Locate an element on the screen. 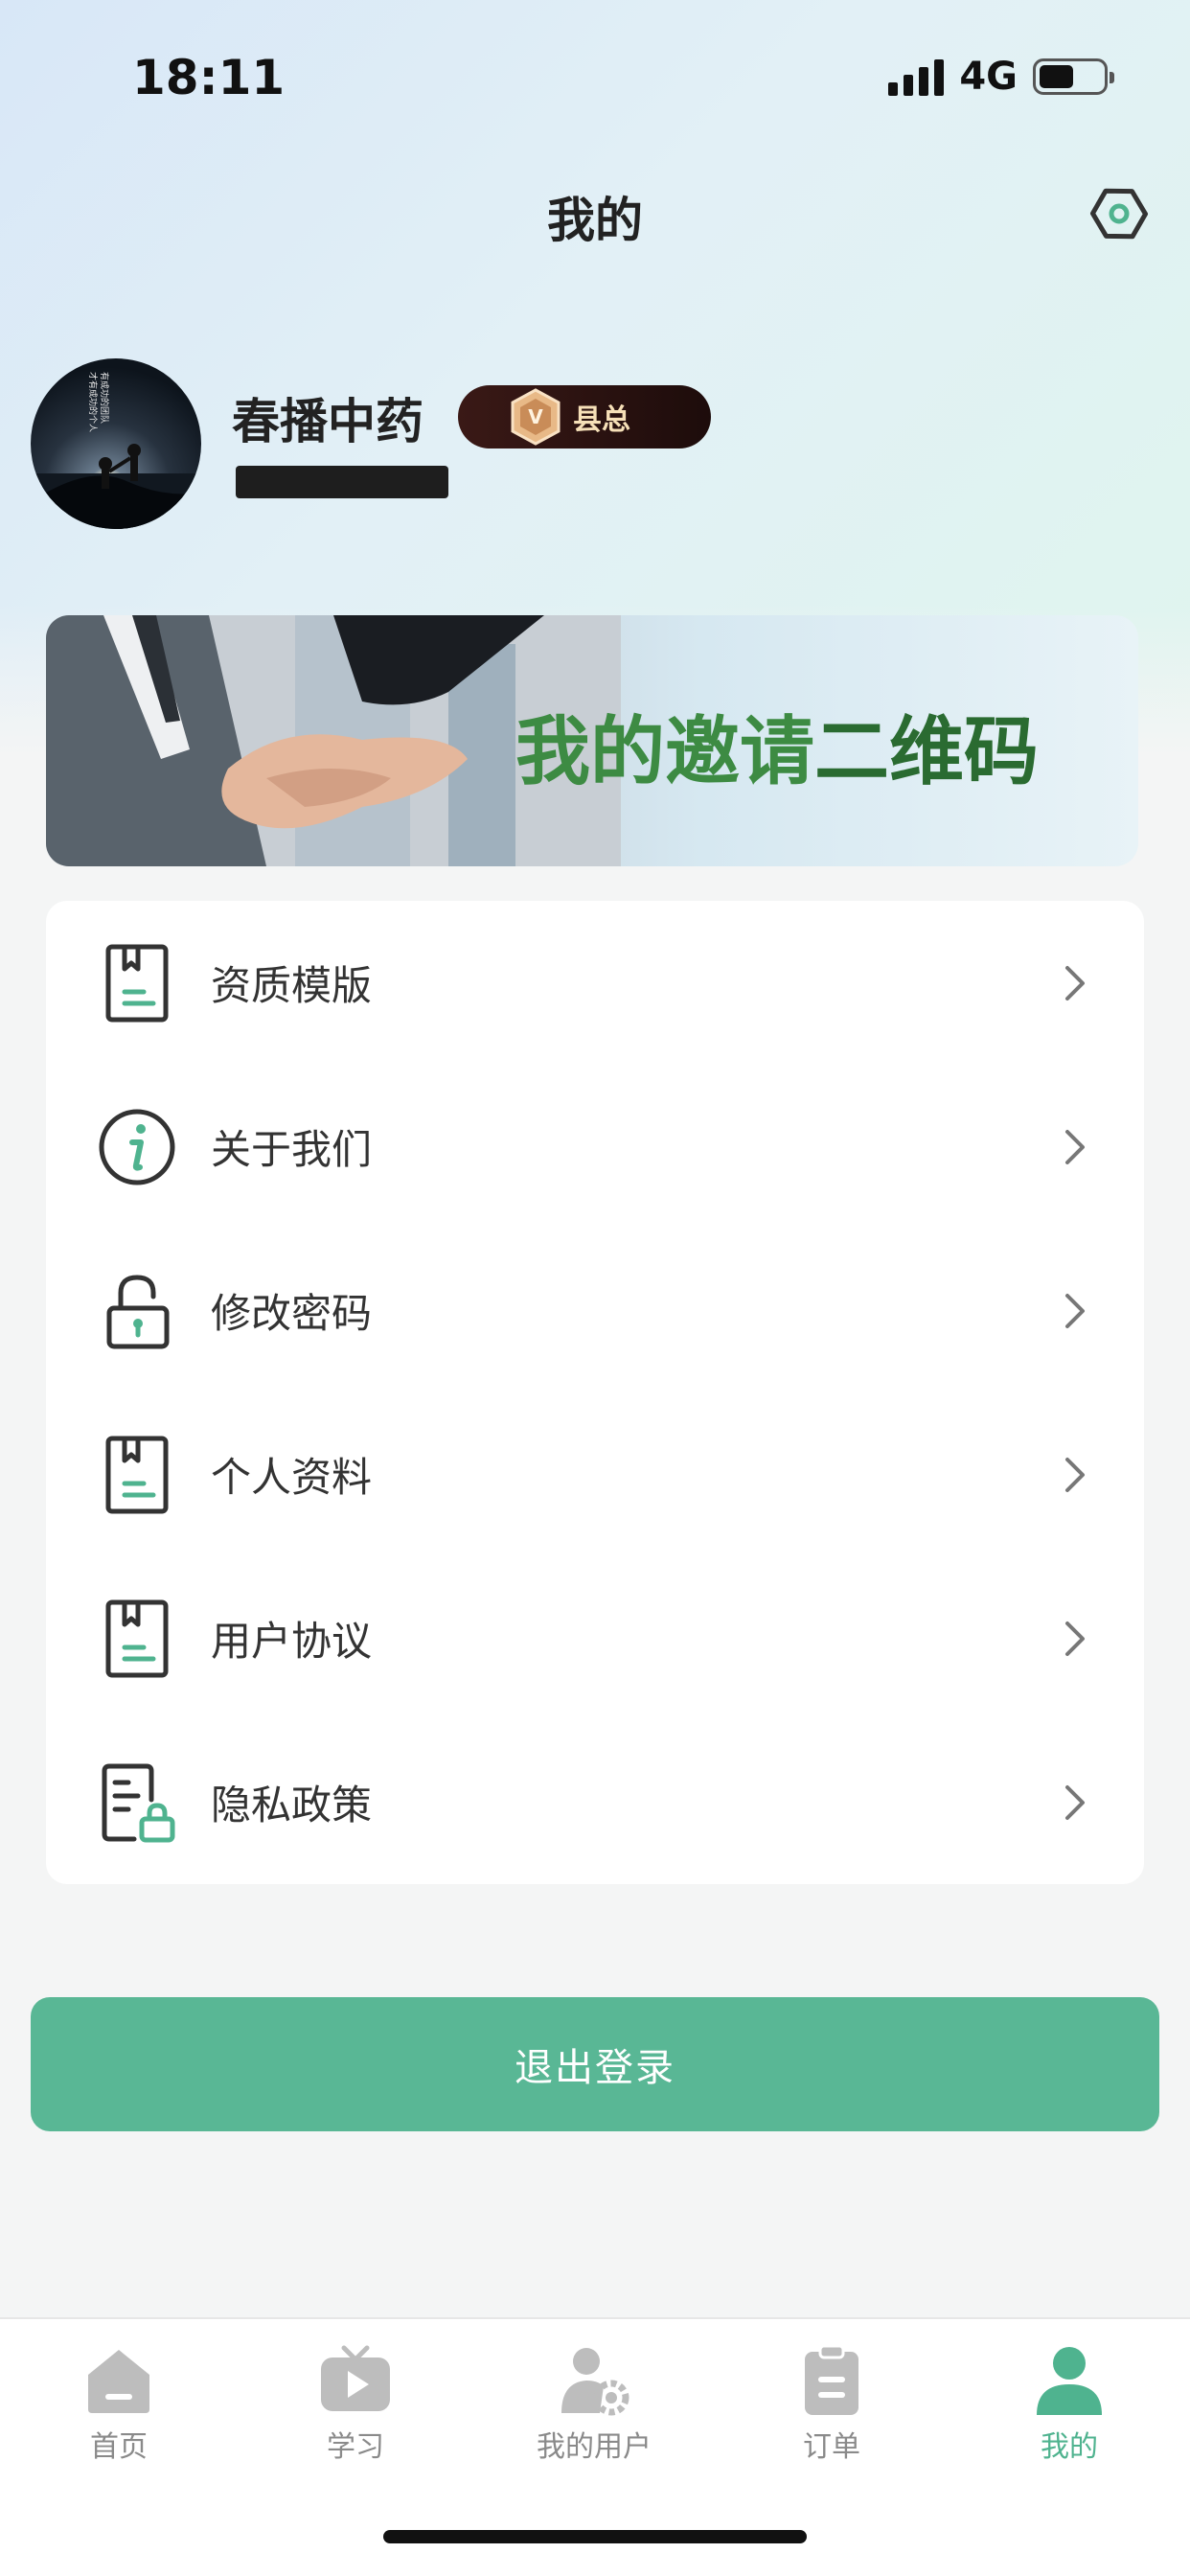  tab-home: 首页 is located at coordinates (119, 2404).